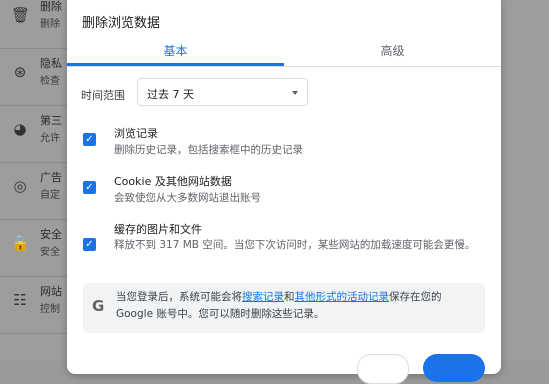 This screenshot has width=549, height=384. I want to click on settings-row-subtitle: 允许, so click(50, 138).